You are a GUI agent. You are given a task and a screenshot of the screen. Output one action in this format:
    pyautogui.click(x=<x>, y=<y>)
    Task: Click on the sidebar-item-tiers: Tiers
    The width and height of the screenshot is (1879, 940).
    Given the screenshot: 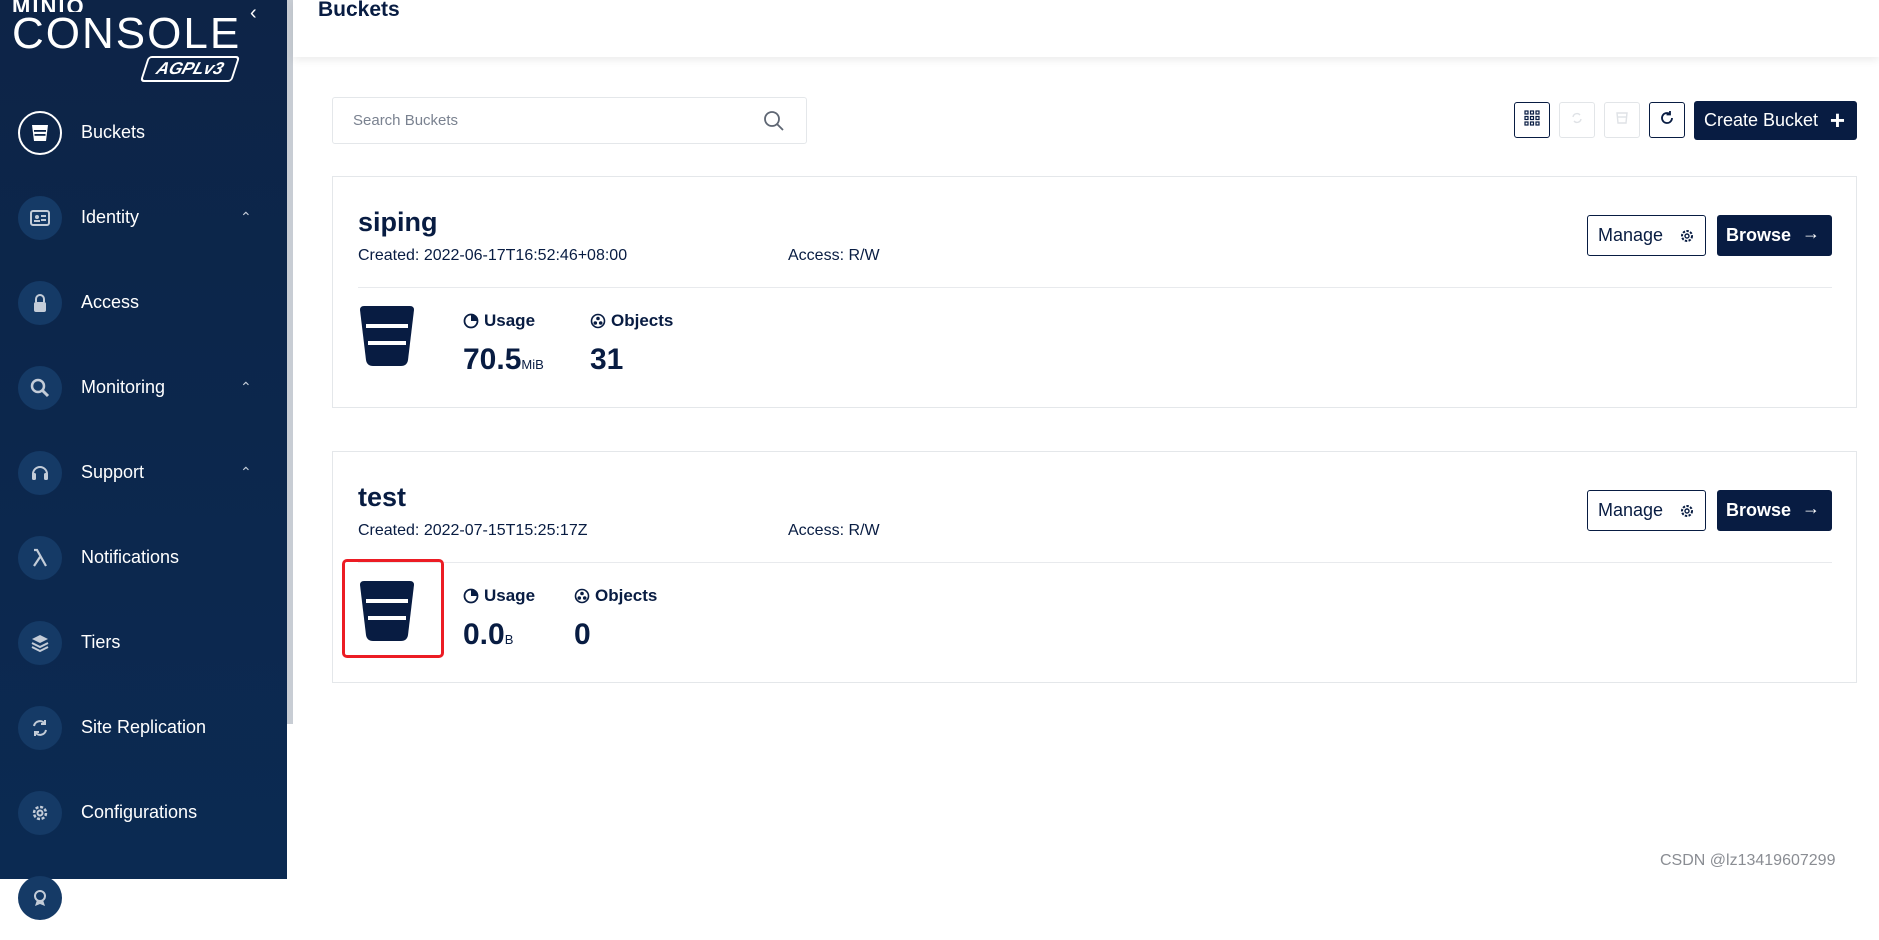 What is the action you would take?
    pyautogui.click(x=143, y=642)
    